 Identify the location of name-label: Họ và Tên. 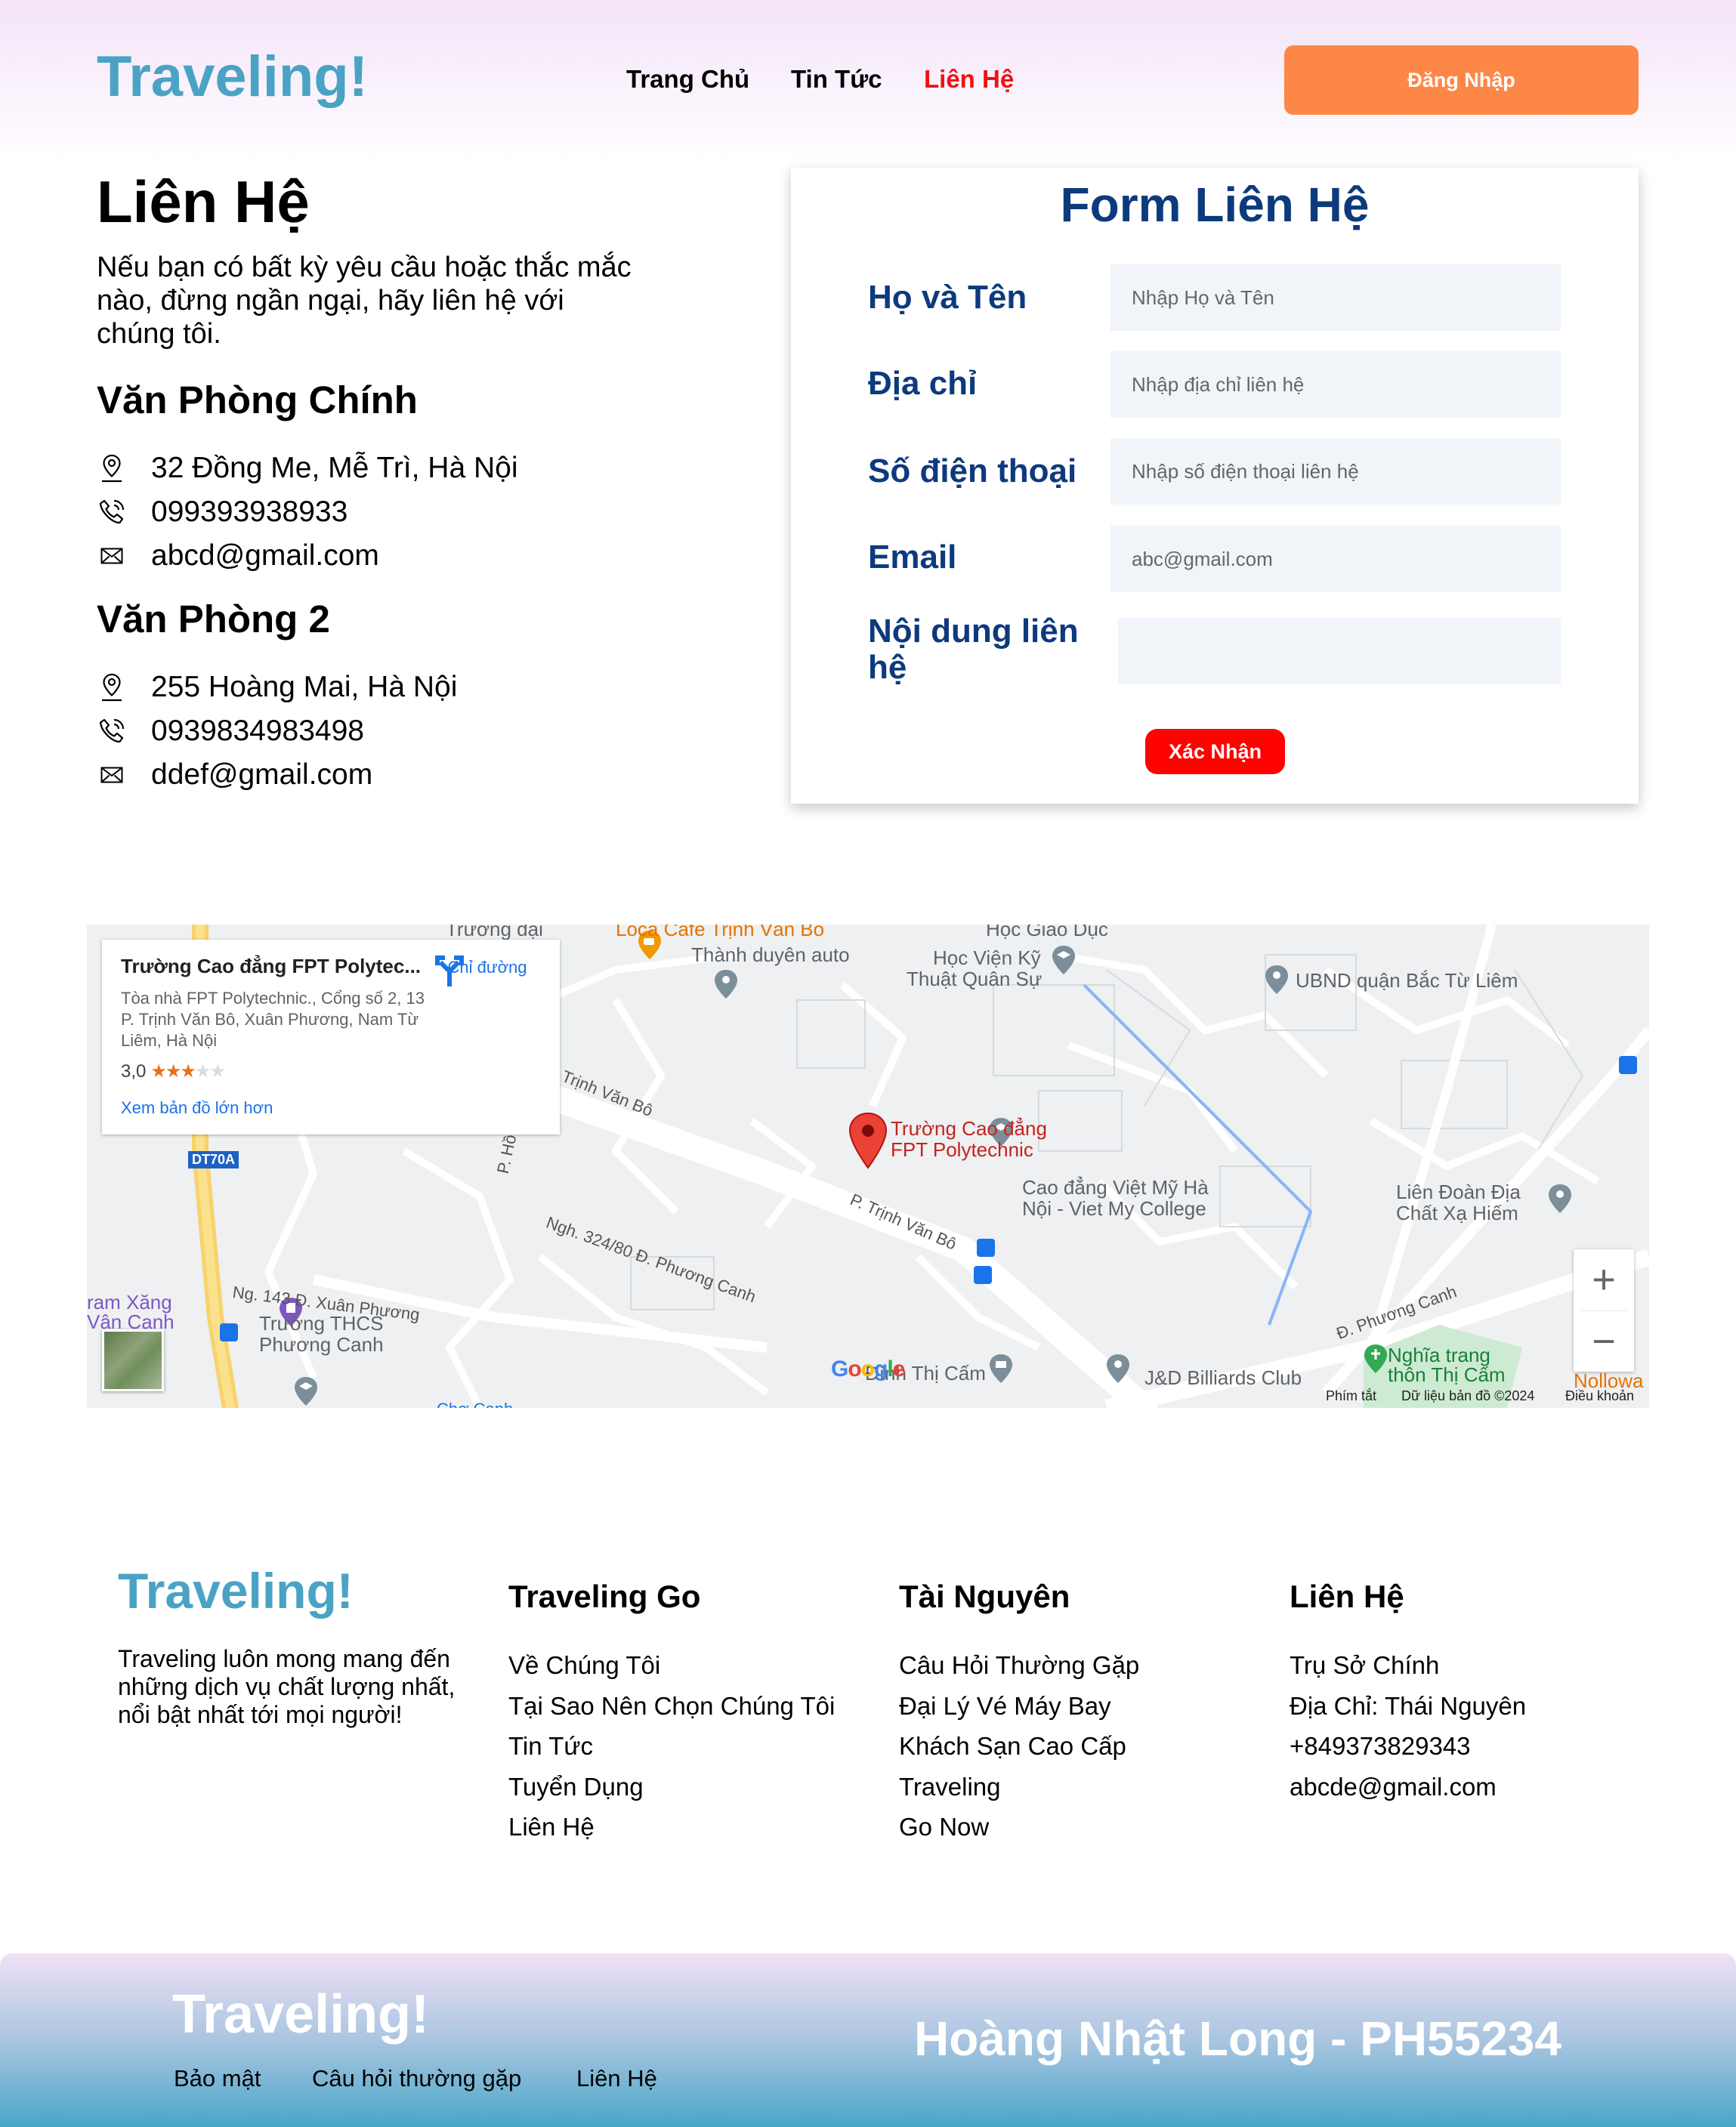
(947, 297).